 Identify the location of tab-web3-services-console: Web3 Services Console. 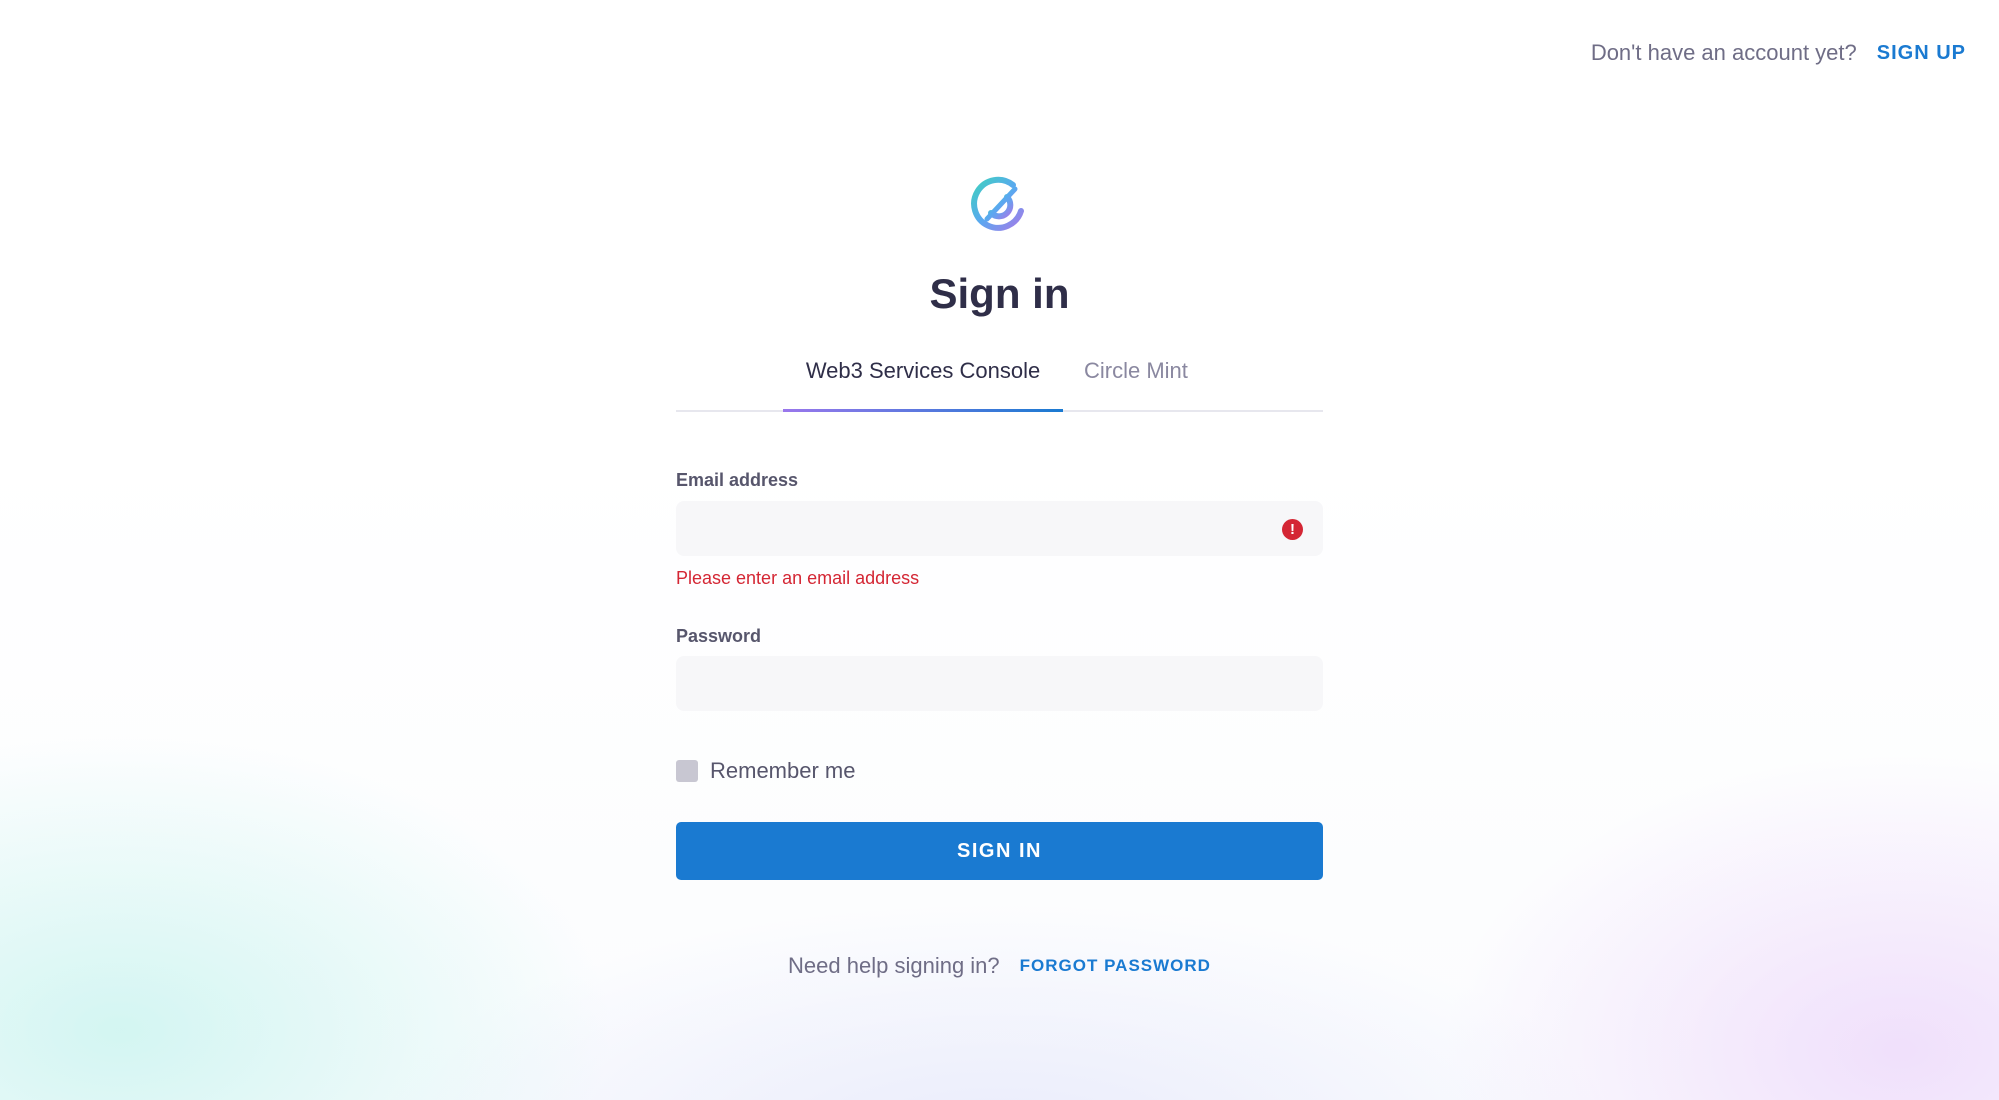
(923, 385).